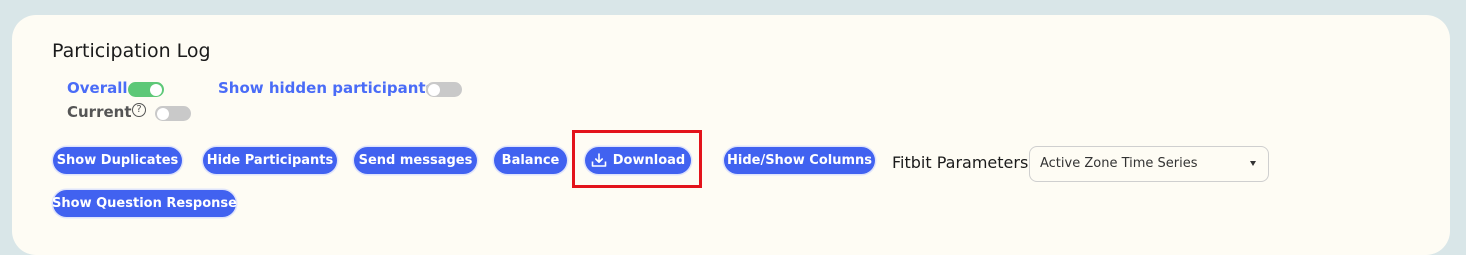  I want to click on overall-toggle, so click(146, 89).